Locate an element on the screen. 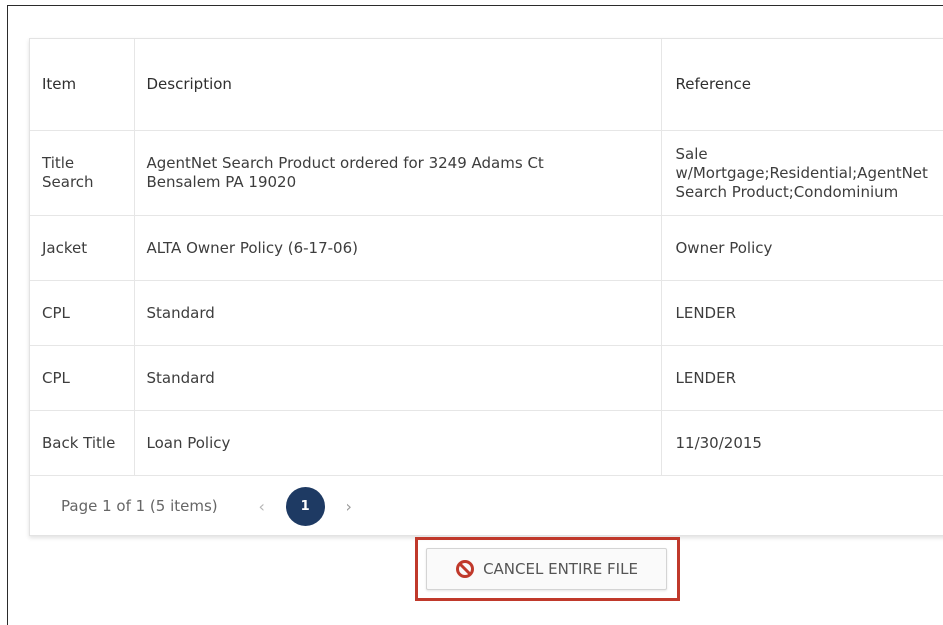  column-header-item: Item is located at coordinates (82, 85).